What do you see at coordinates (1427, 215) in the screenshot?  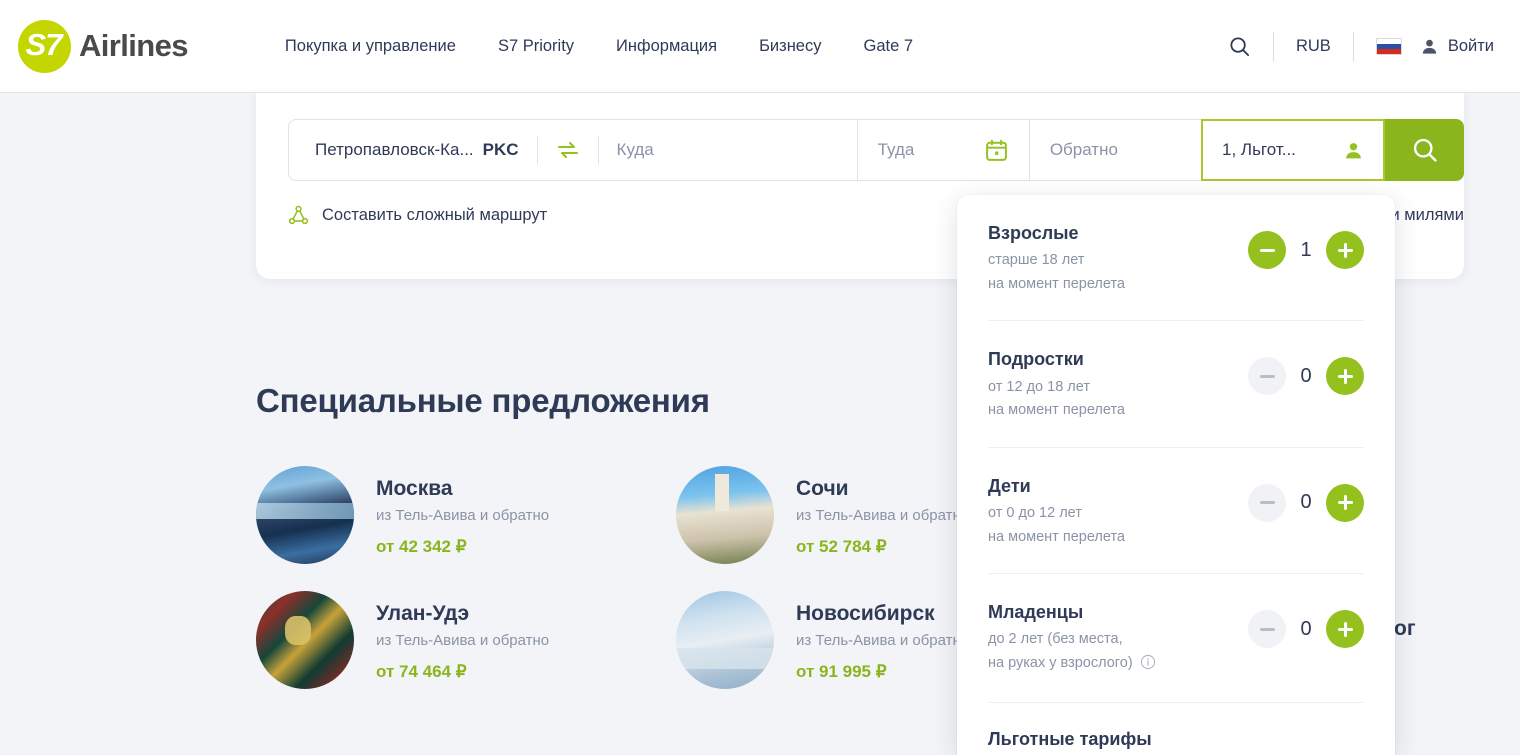 I see `pay-with-miles-label: и милями` at bounding box center [1427, 215].